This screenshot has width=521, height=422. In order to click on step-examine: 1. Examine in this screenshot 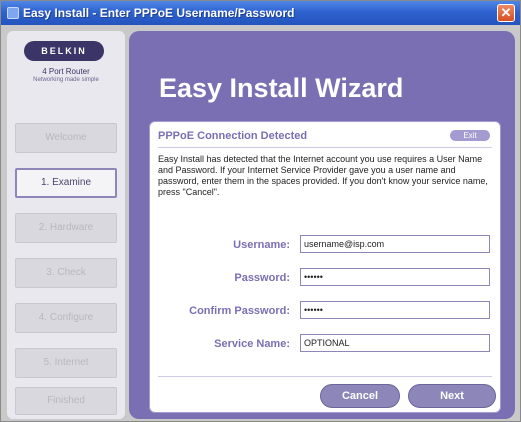, I will do `click(66, 183)`.